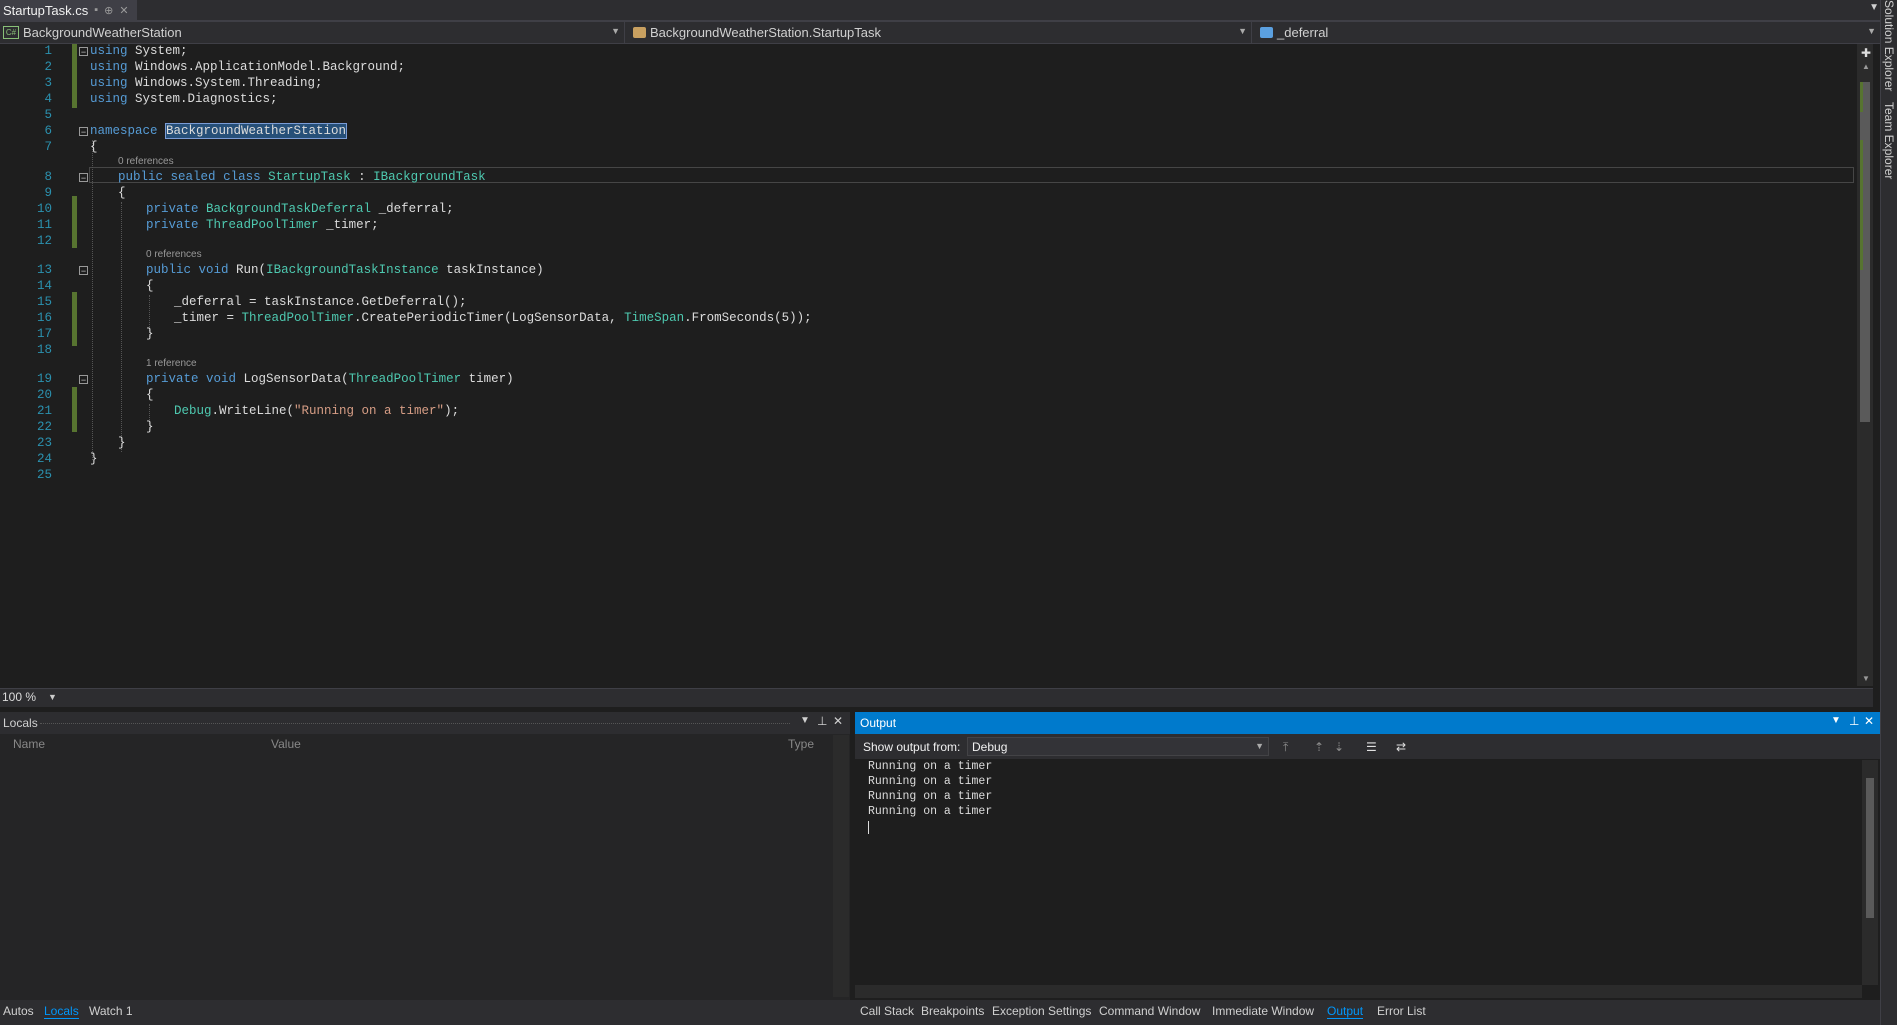  Describe the element at coordinates (96, 10) in the screenshot. I see `pin-icon: ▪` at that location.